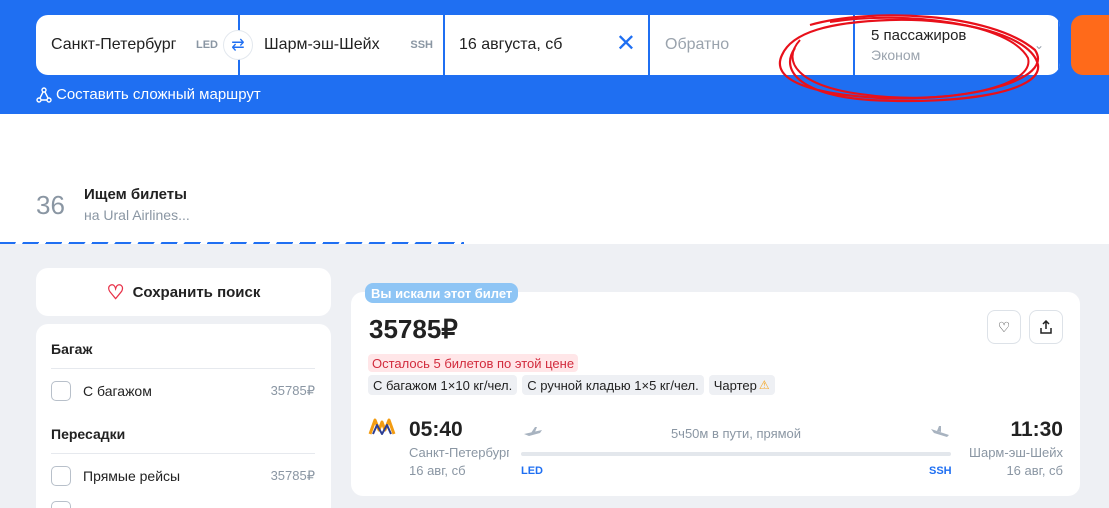 The width and height of the screenshot is (1109, 508). What do you see at coordinates (442, 293) in the screenshot?
I see `searched-ticket-tag: Вы искали этот билет` at bounding box center [442, 293].